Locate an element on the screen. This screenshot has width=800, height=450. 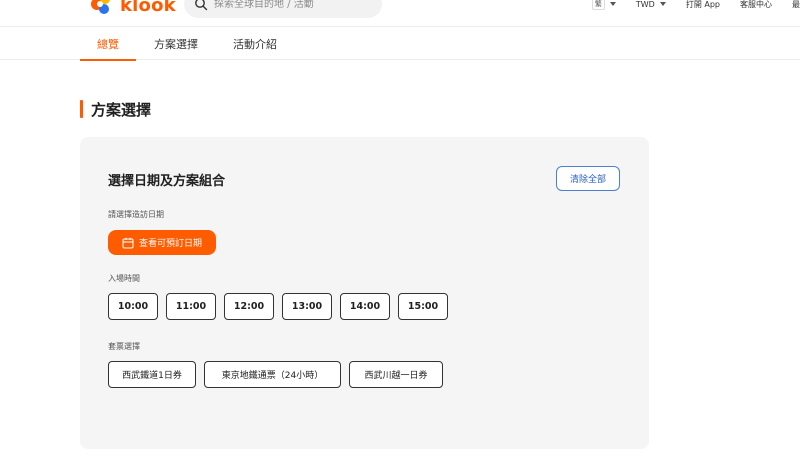
currency-selector: TWD is located at coordinates (651, 4).